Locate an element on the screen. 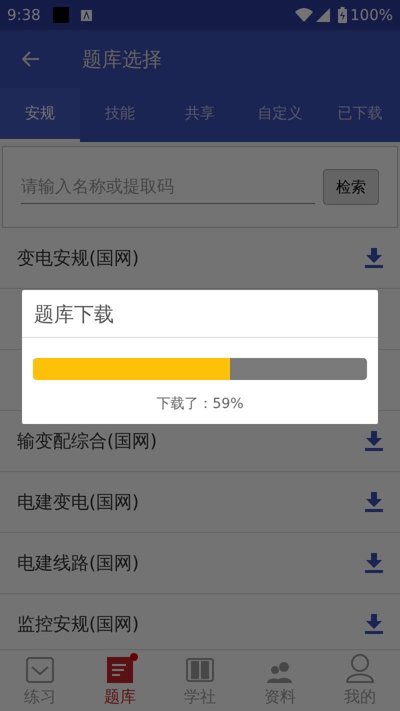 The height and width of the screenshot is (711, 400). nav-tab: 题库 is located at coordinates (120, 680).